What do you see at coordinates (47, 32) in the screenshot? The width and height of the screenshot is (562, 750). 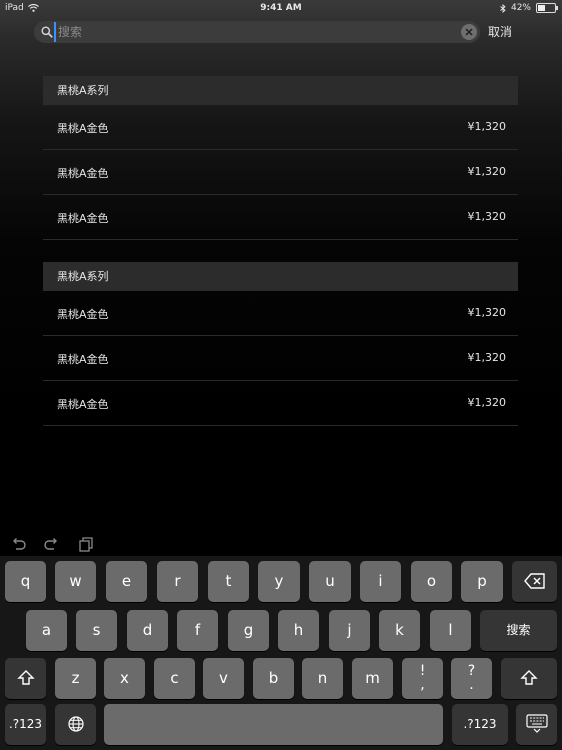 I see `search-icon` at bounding box center [47, 32].